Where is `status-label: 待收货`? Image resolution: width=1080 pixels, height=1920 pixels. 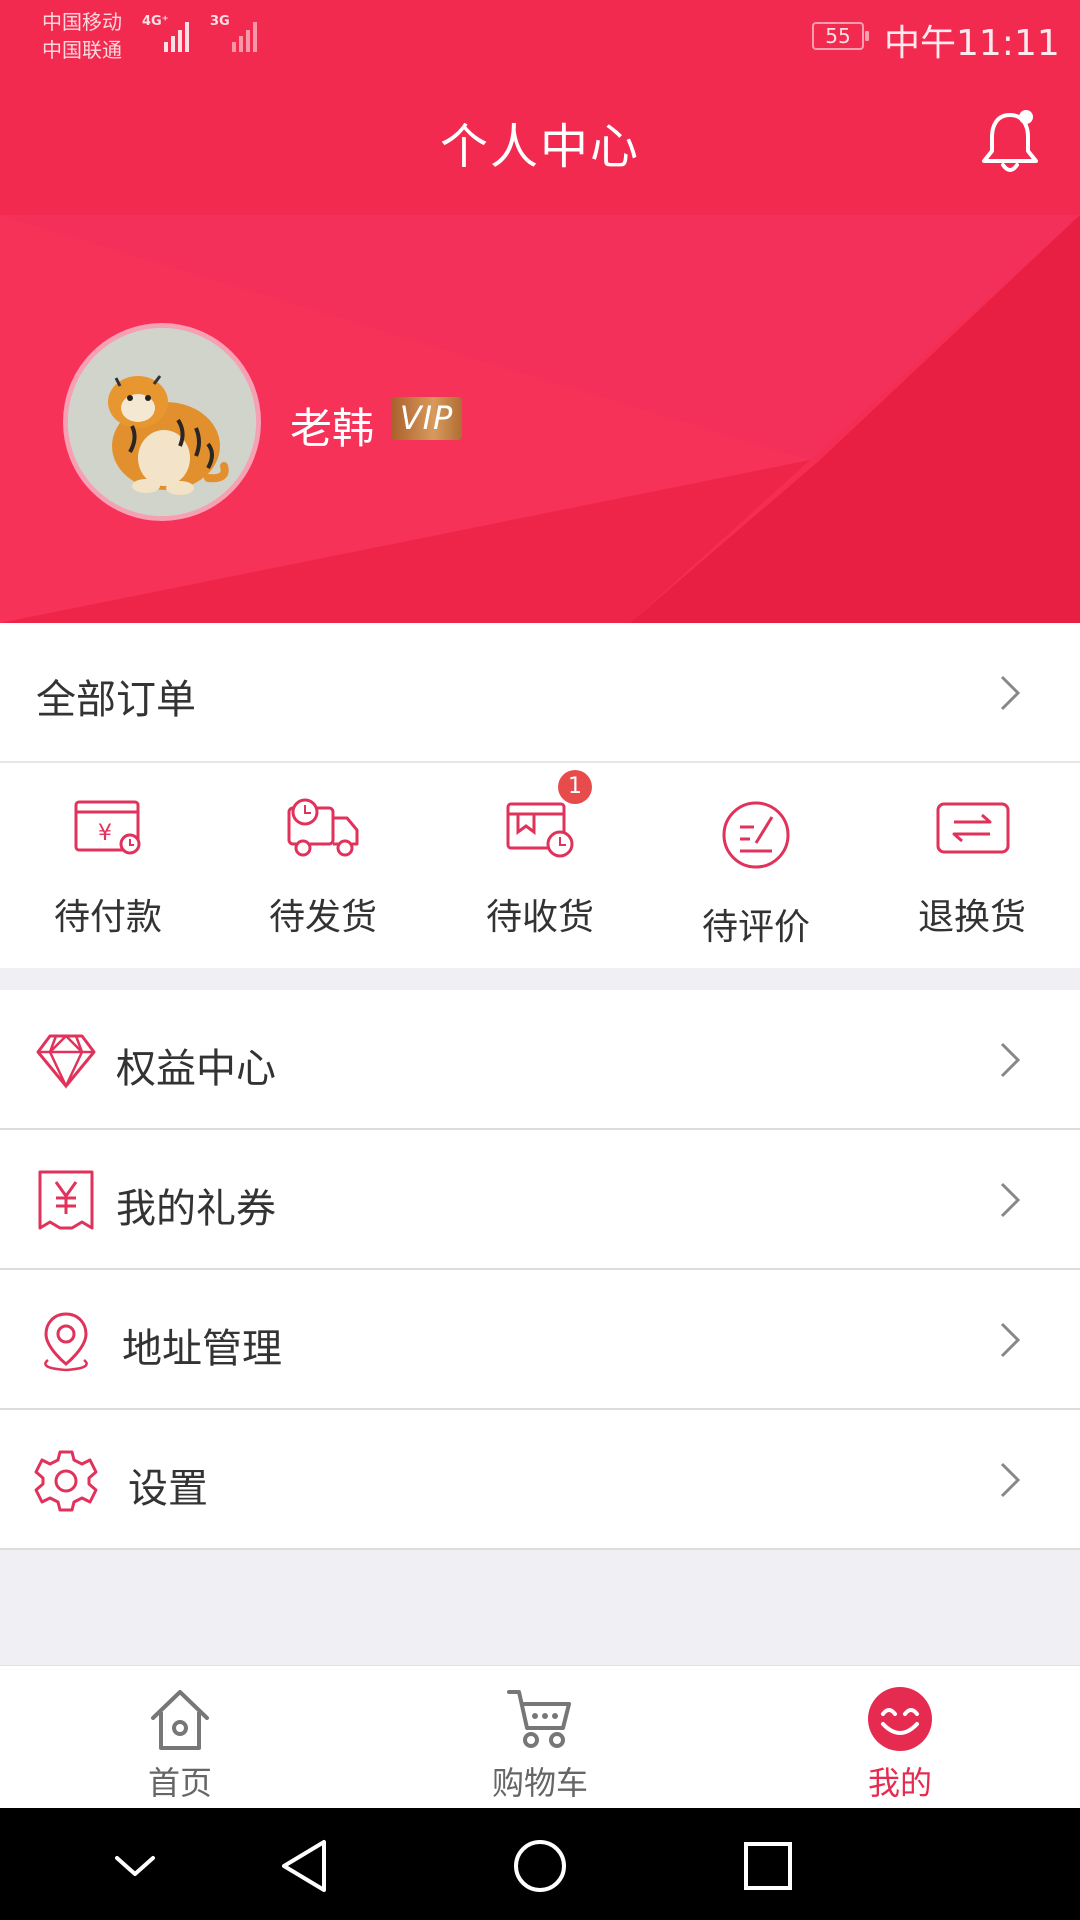
status-label: 待收货 is located at coordinates (539, 917).